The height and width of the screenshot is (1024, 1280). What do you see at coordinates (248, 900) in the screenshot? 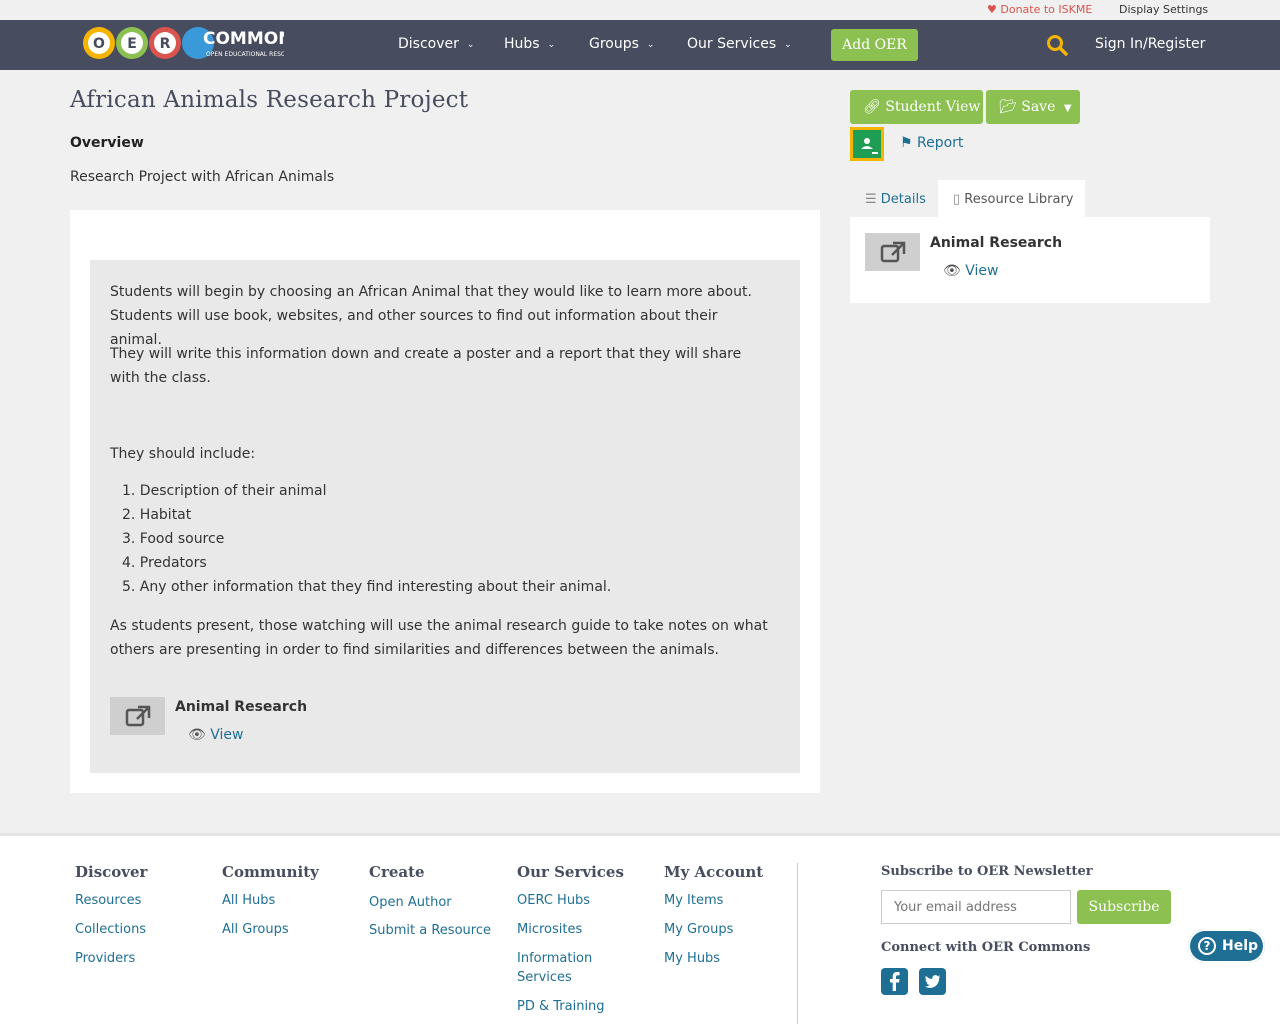
I see `footer-link-all-hubs: All Hubs` at bounding box center [248, 900].